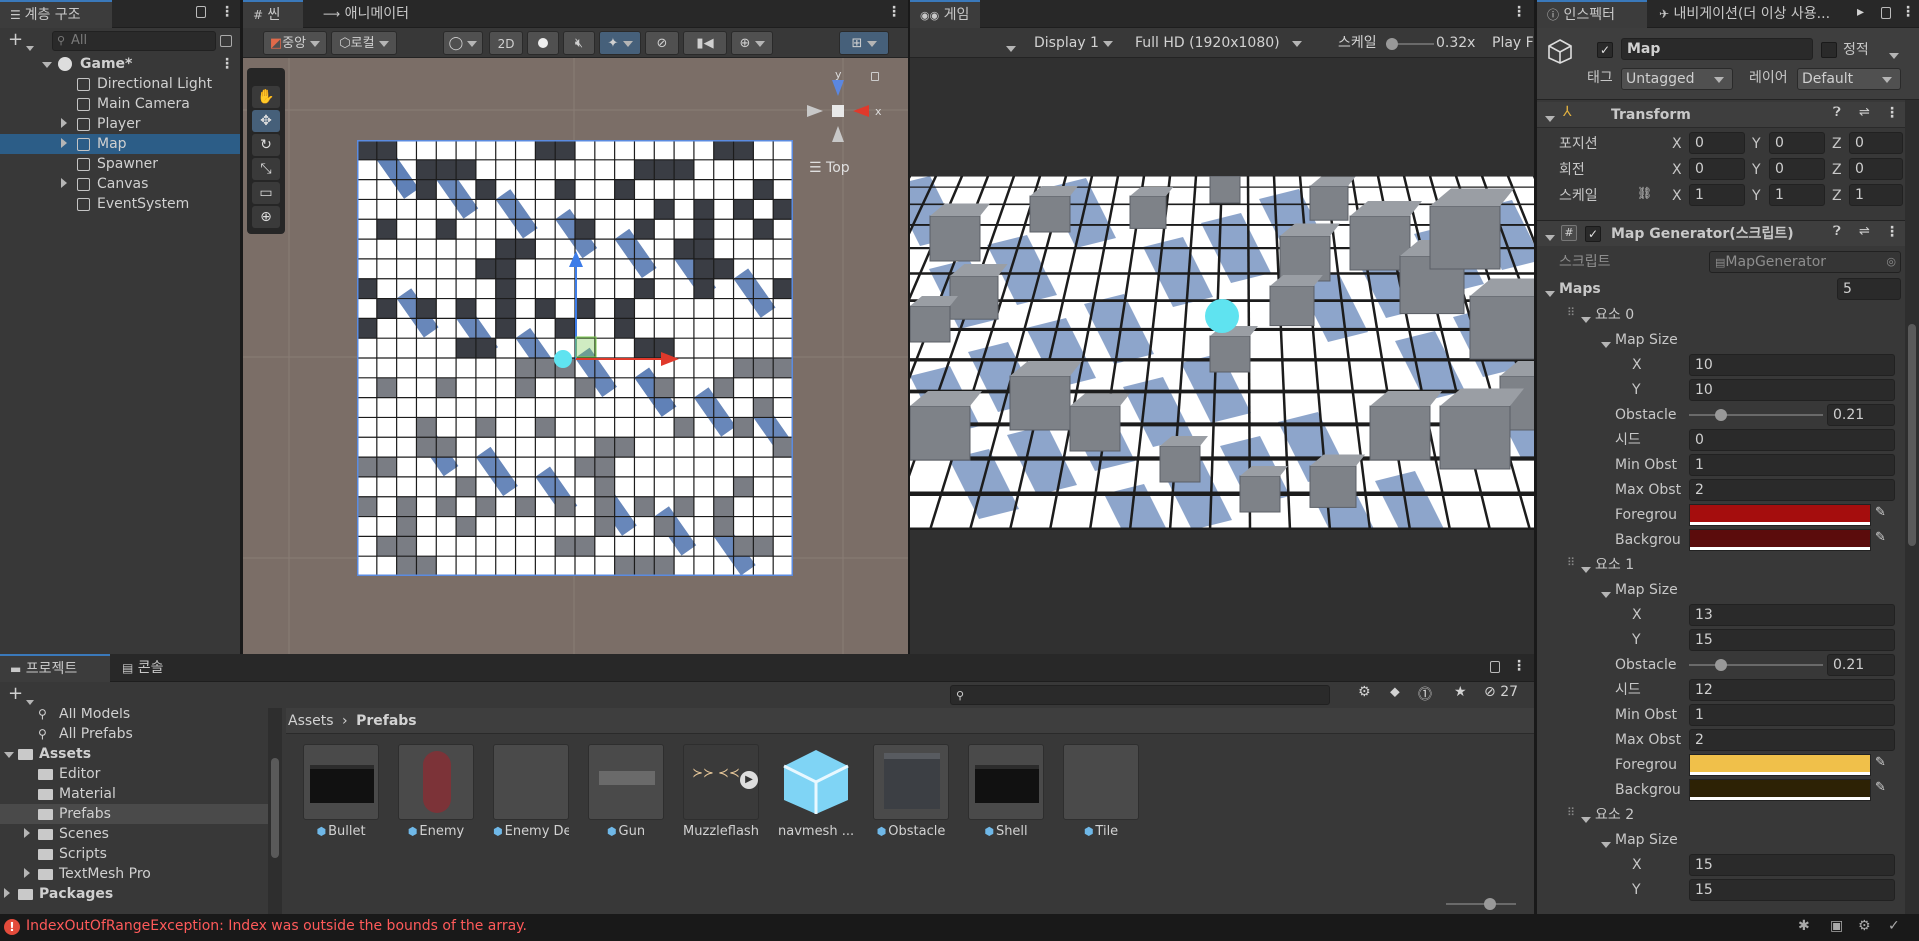  Describe the element at coordinates (1717, 49) in the screenshot. I see `object-name-input: Map` at that location.